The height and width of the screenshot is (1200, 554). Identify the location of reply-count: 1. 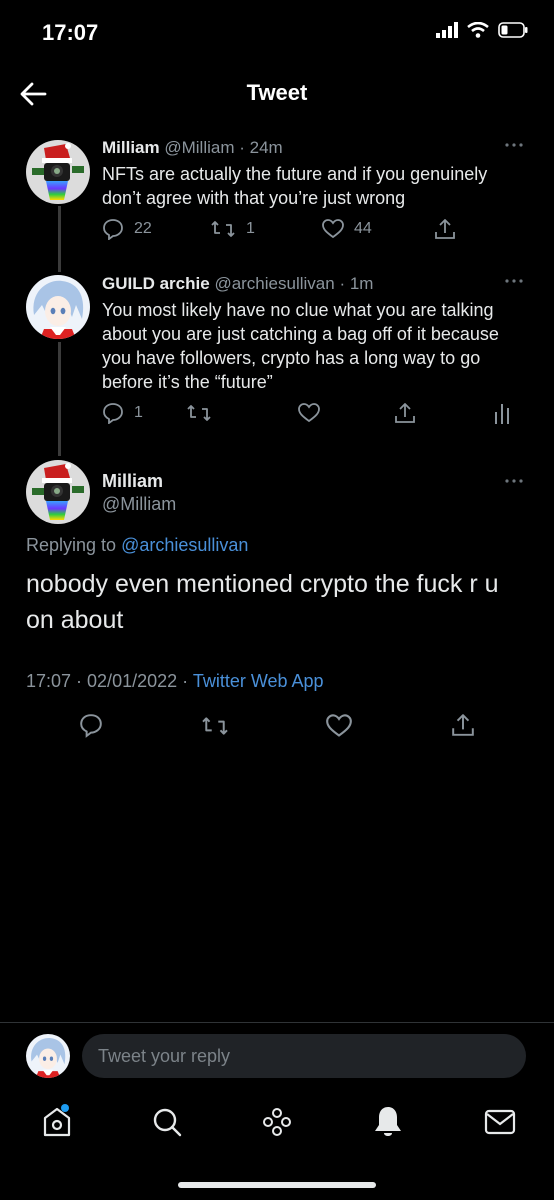
(138, 412).